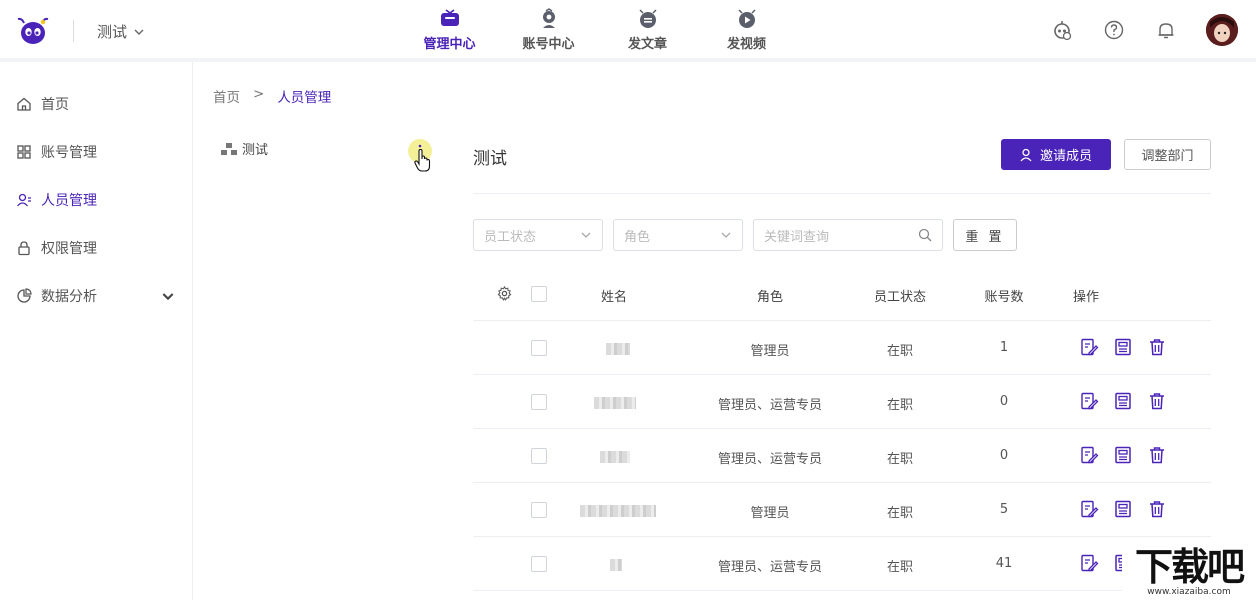 The height and width of the screenshot is (600, 1256). I want to click on status-filter-placeholder: 员工状态, so click(510, 237).